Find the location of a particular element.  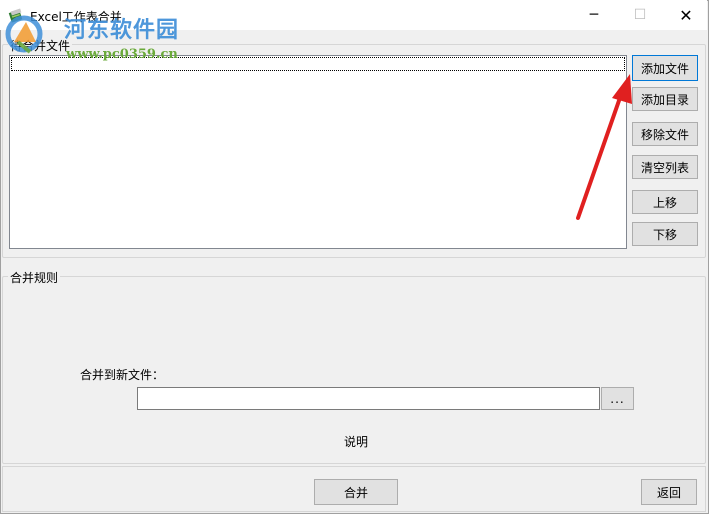

merge-button: 合并 is located at coordinates (356, 492).